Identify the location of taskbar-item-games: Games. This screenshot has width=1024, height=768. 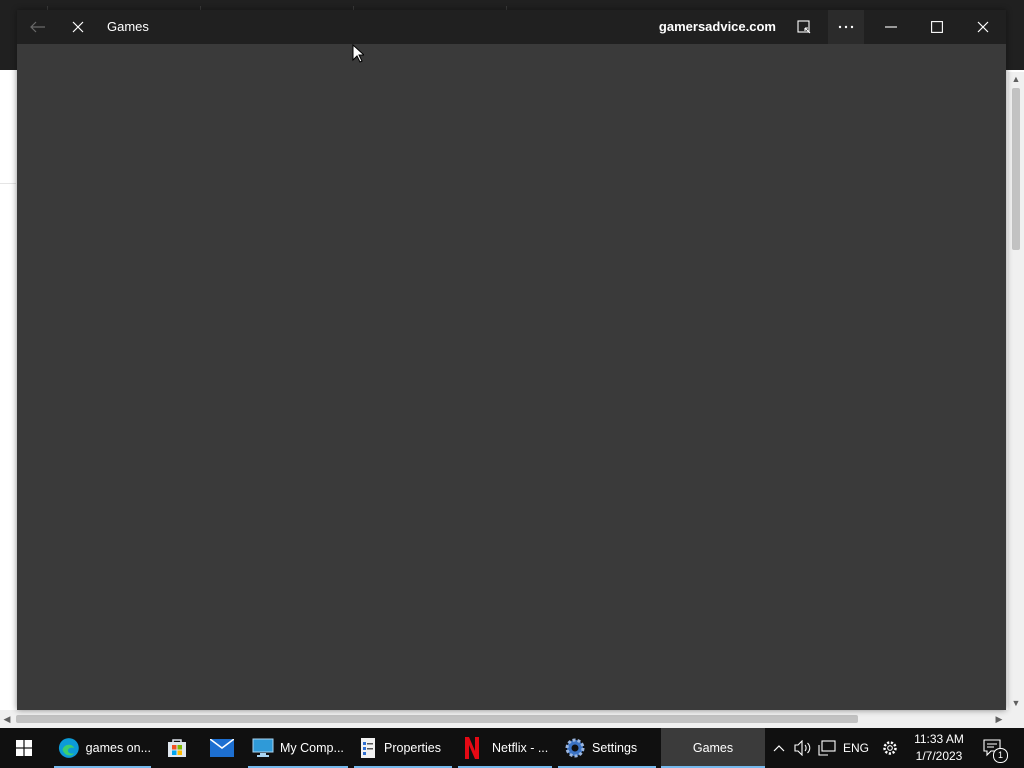
(713, 748).